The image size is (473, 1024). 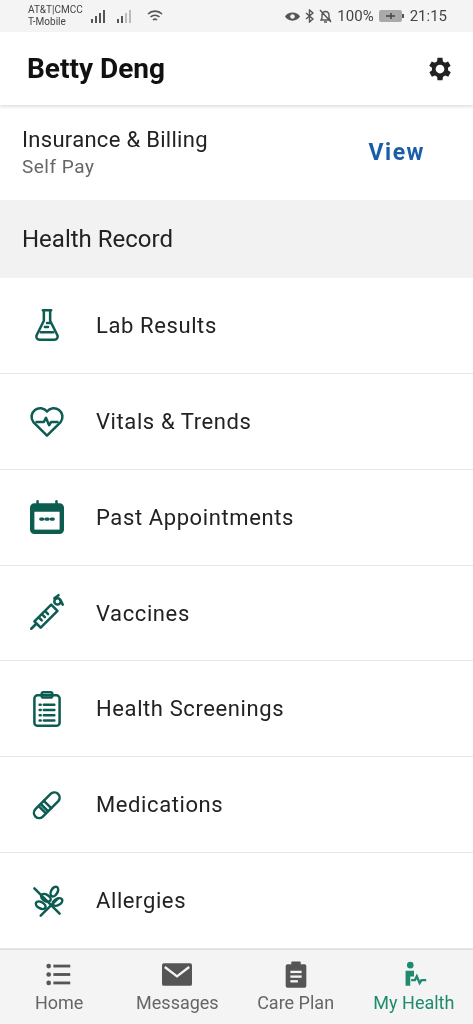 I want to click on nav-tab: My Health, so click(x=413, y=987).